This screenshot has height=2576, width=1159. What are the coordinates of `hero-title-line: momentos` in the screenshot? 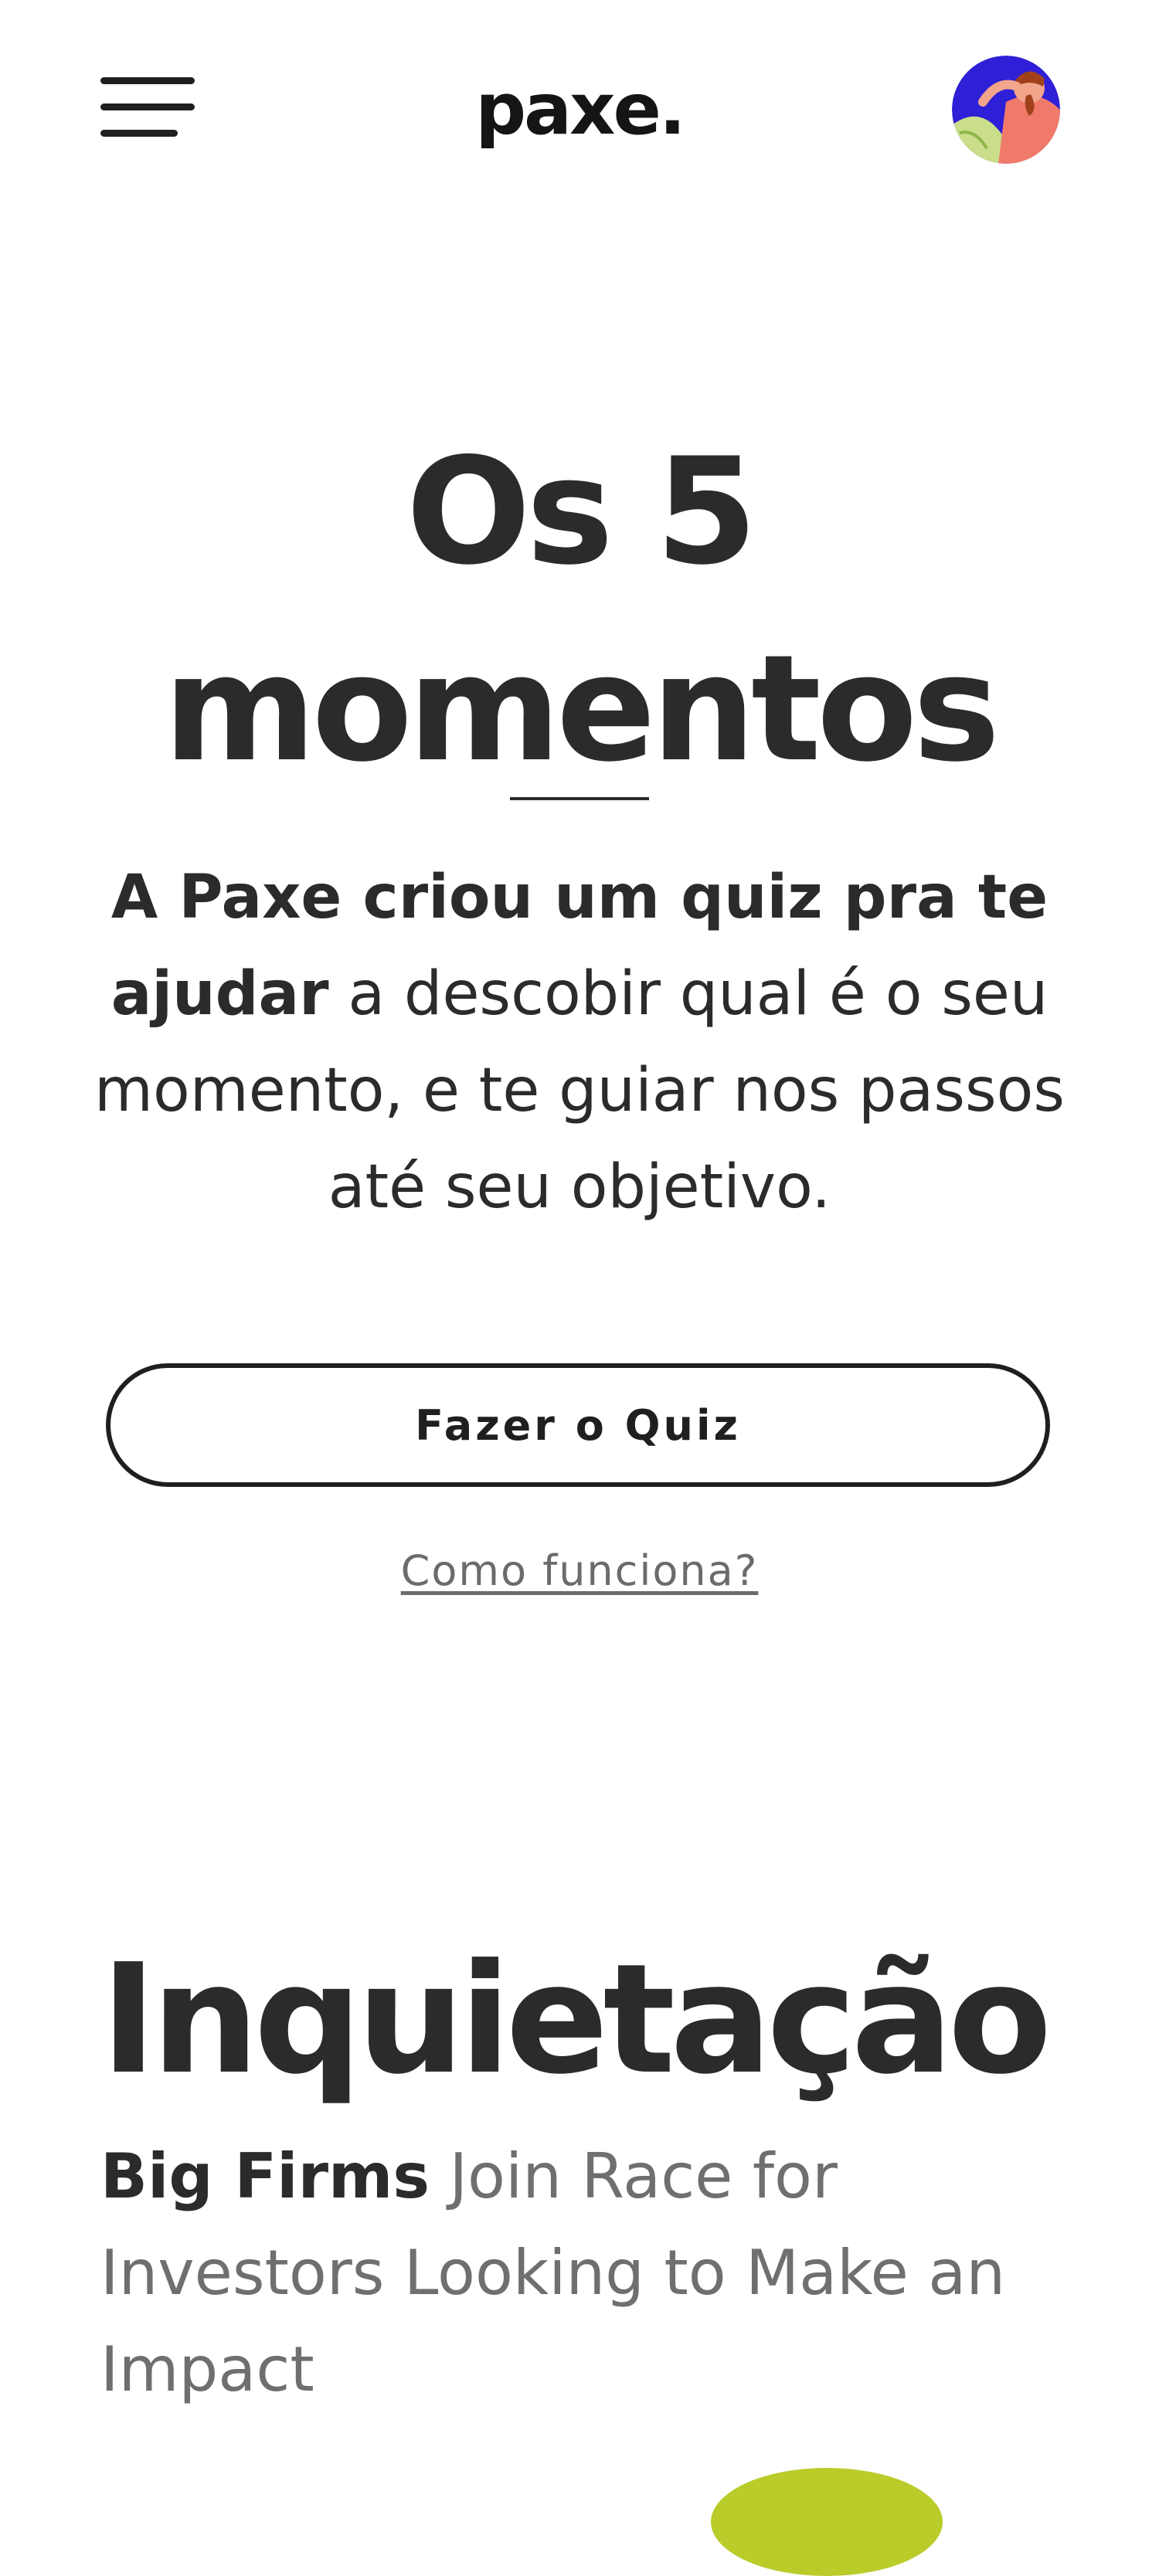 It's located at (581, 708).